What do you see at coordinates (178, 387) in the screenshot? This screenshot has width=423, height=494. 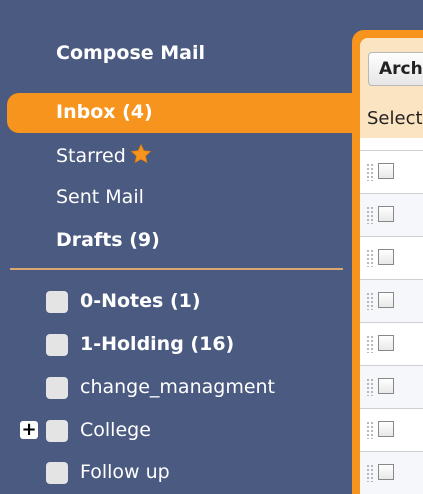 I see `label-item-text: change_managment` at bounding box center [178, 387].